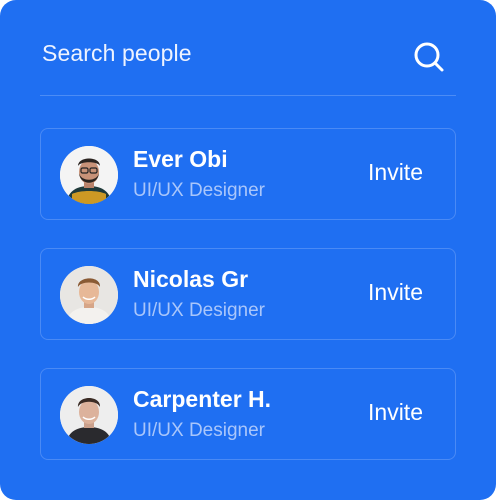  Describe the element at coordinates (191, 279) in the screenshot. I see `person-name: Nicolas Gr` at that location.